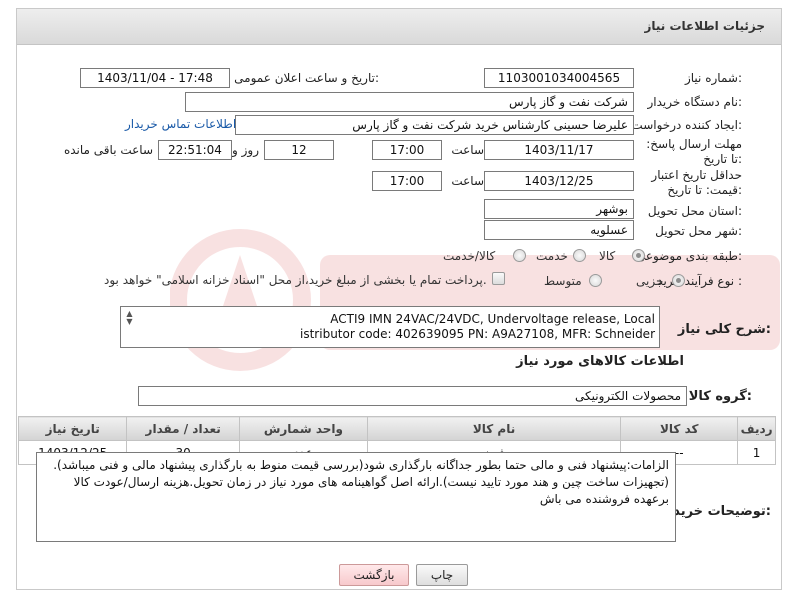 The height and width of the screenshot is (598, 789). I want to click on category-option-service: خدمت, so click(552, 256).